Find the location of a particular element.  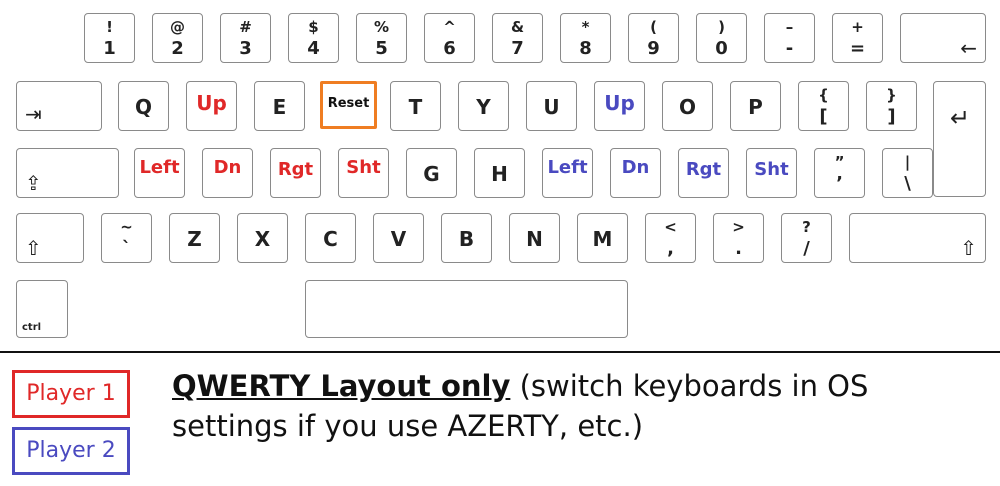

enter-arrow-icon: ↵ is located at coordinates (960, 118).